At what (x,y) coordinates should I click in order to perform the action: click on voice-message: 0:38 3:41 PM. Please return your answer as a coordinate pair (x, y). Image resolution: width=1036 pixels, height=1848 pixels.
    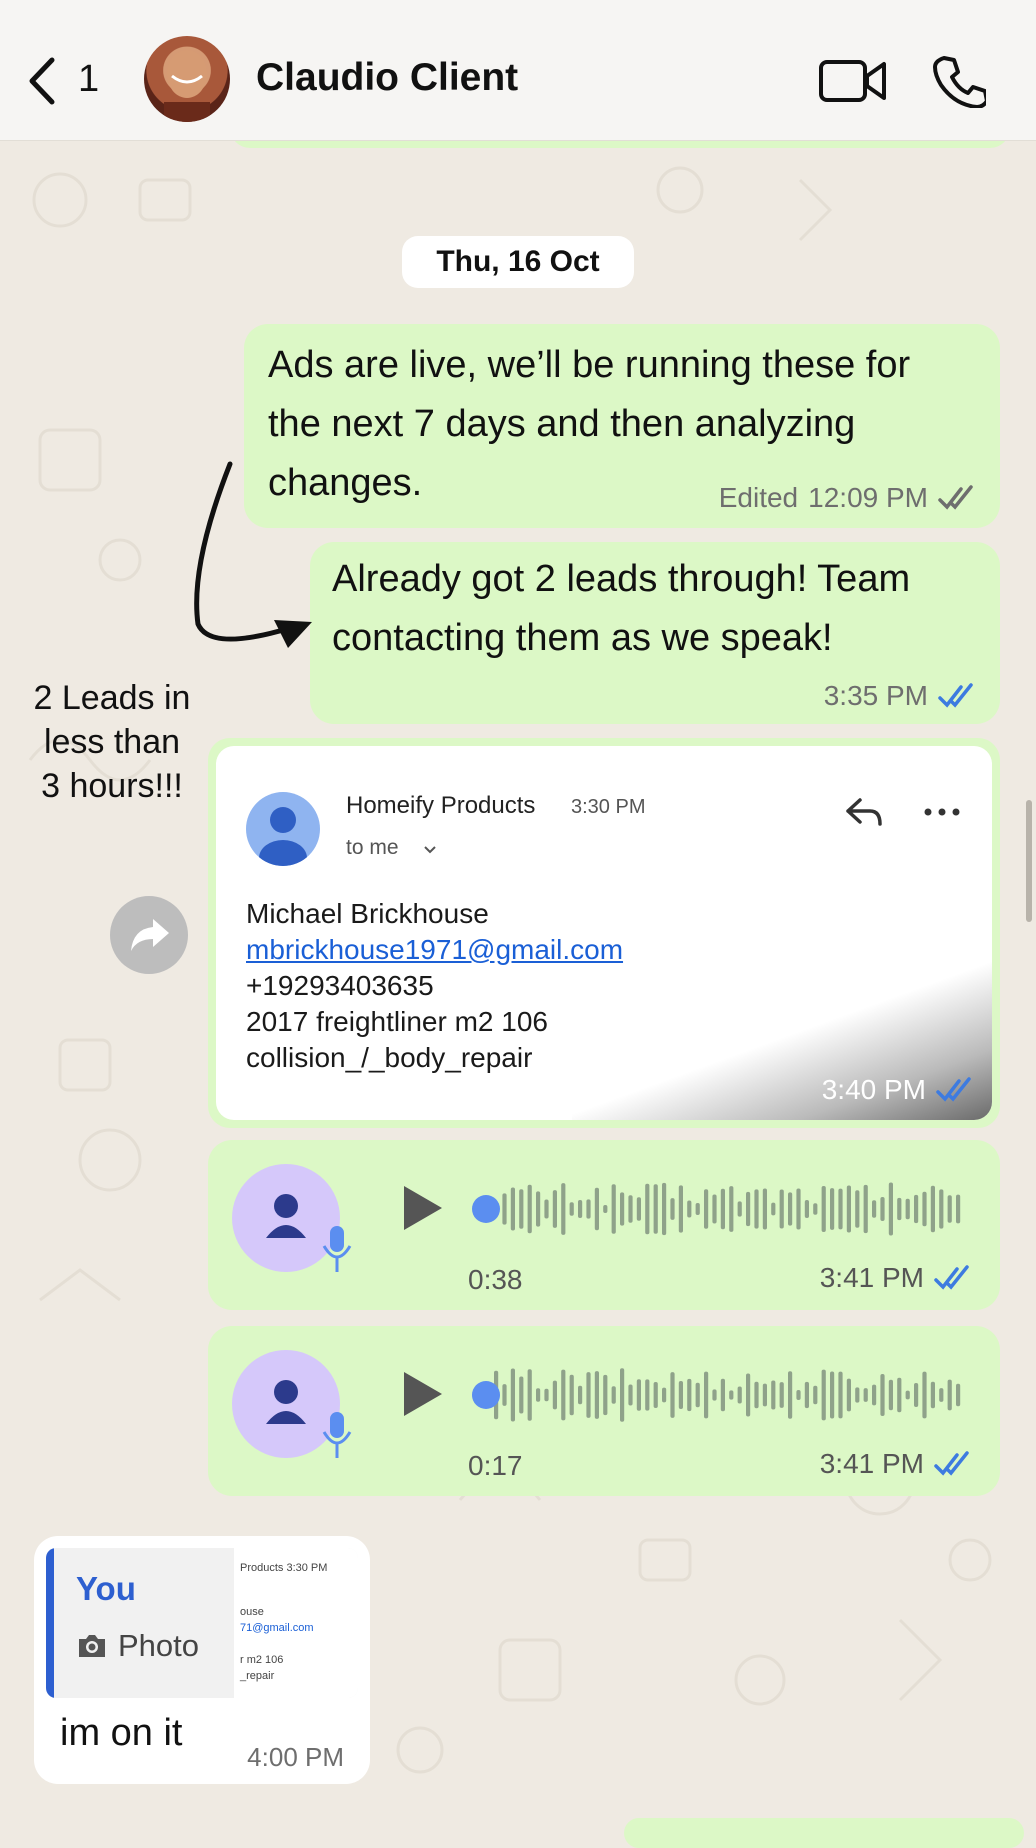
    Looking at the image, I should click on (604, 1225).